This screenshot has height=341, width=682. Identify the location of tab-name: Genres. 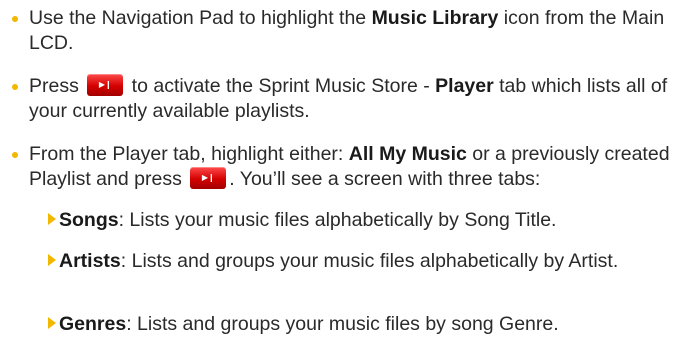
(93, 324).